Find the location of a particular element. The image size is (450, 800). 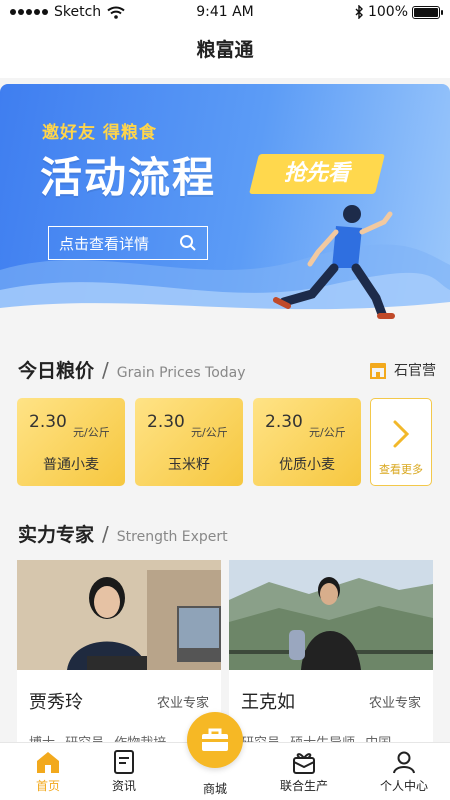

prices-title-en: Grain Prices Today is located at coordinates (181, 373).